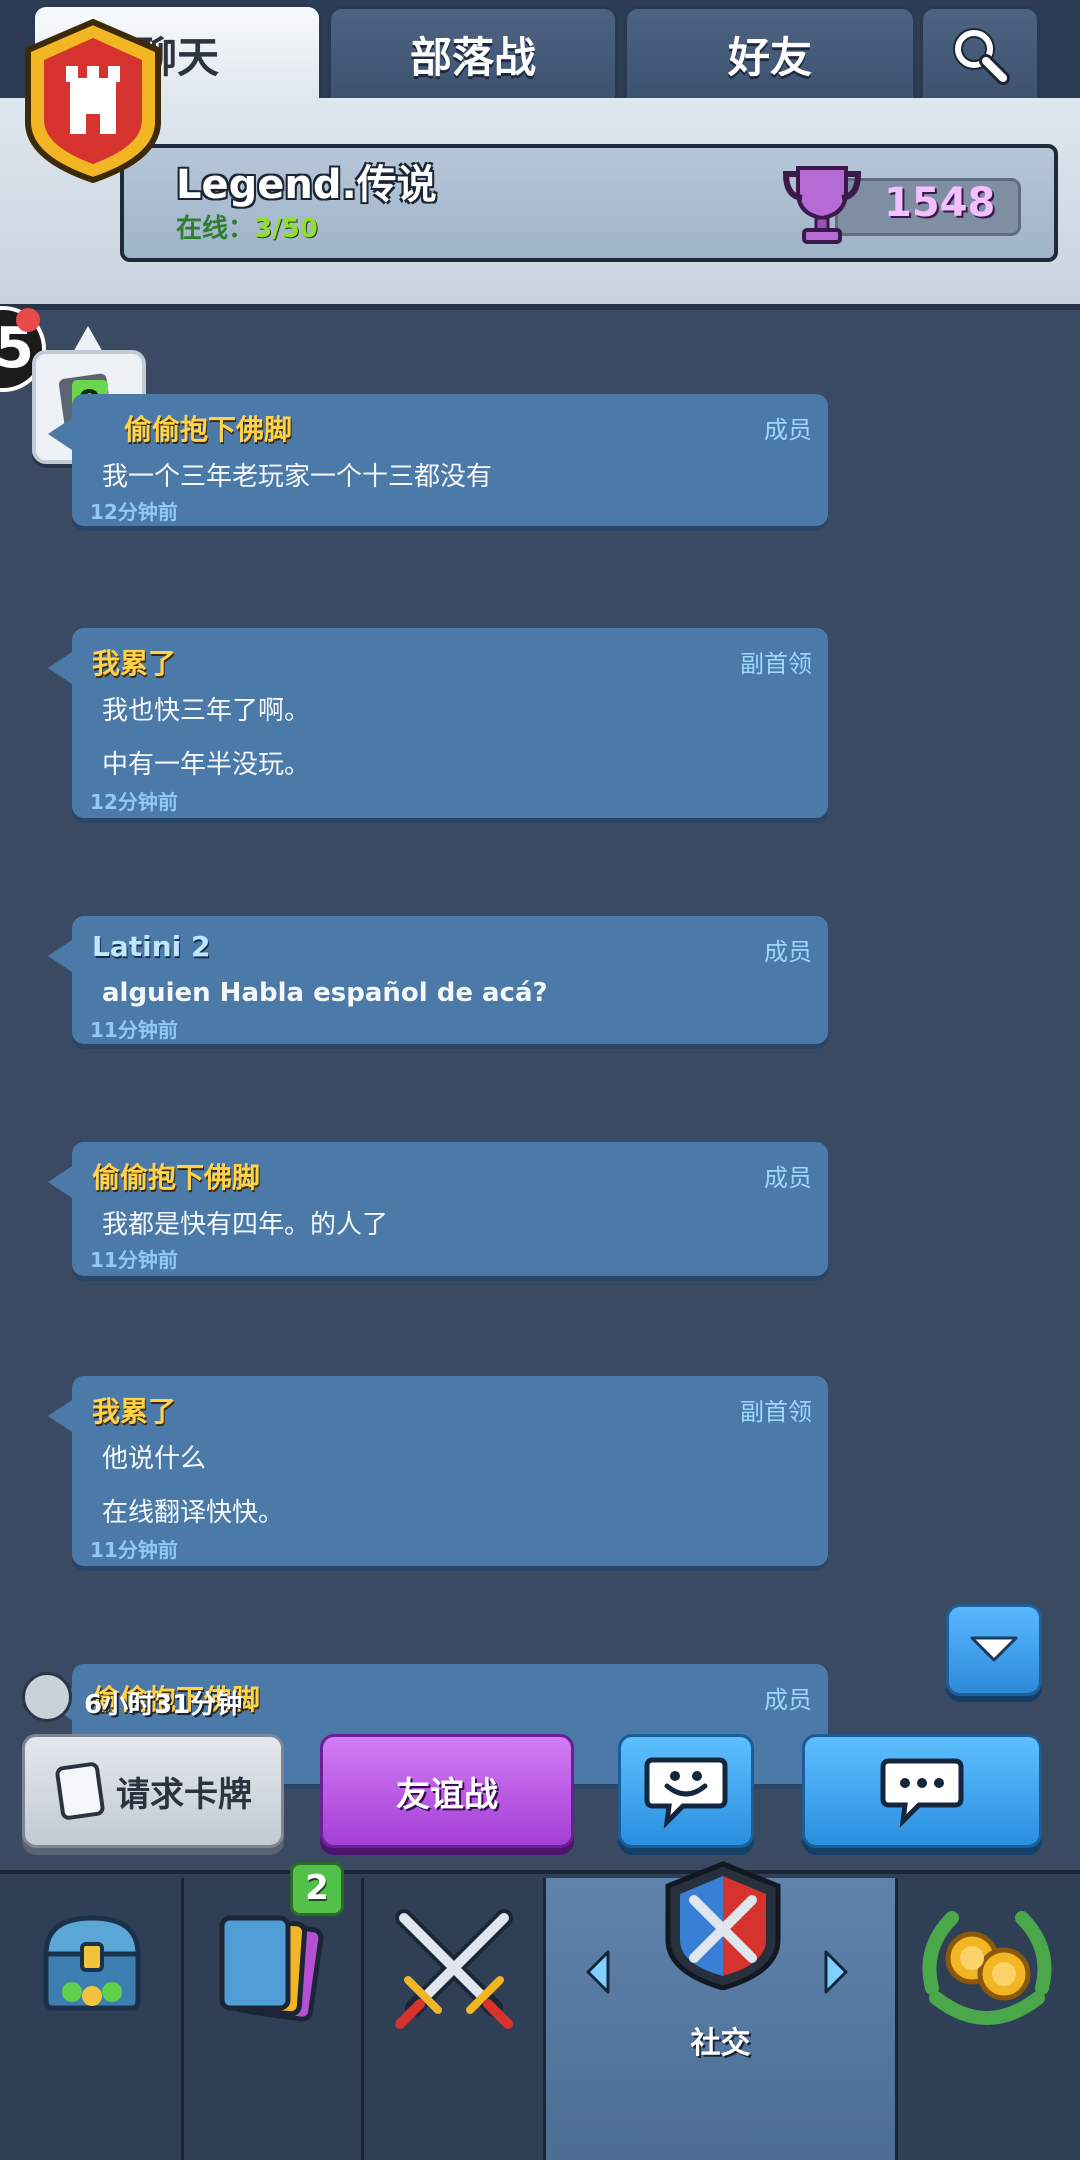 The image size is (1080, 2160). I want to click on clan-online-status: 在线：3/50, so click(247, 226).